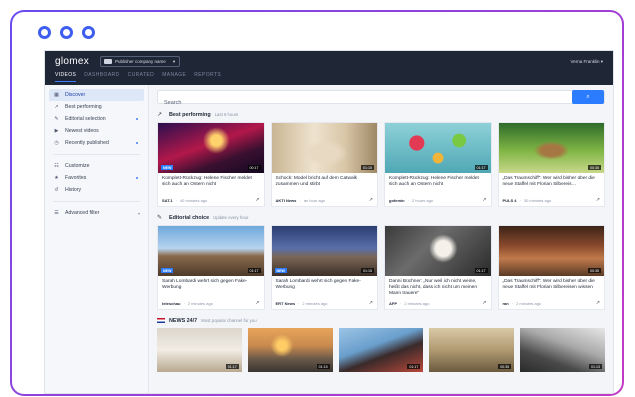 This screenshot has height=397, width=635. Describe the element at coordinates (96, 154) in the screenshot. I see `sidebar-divider` at that location.